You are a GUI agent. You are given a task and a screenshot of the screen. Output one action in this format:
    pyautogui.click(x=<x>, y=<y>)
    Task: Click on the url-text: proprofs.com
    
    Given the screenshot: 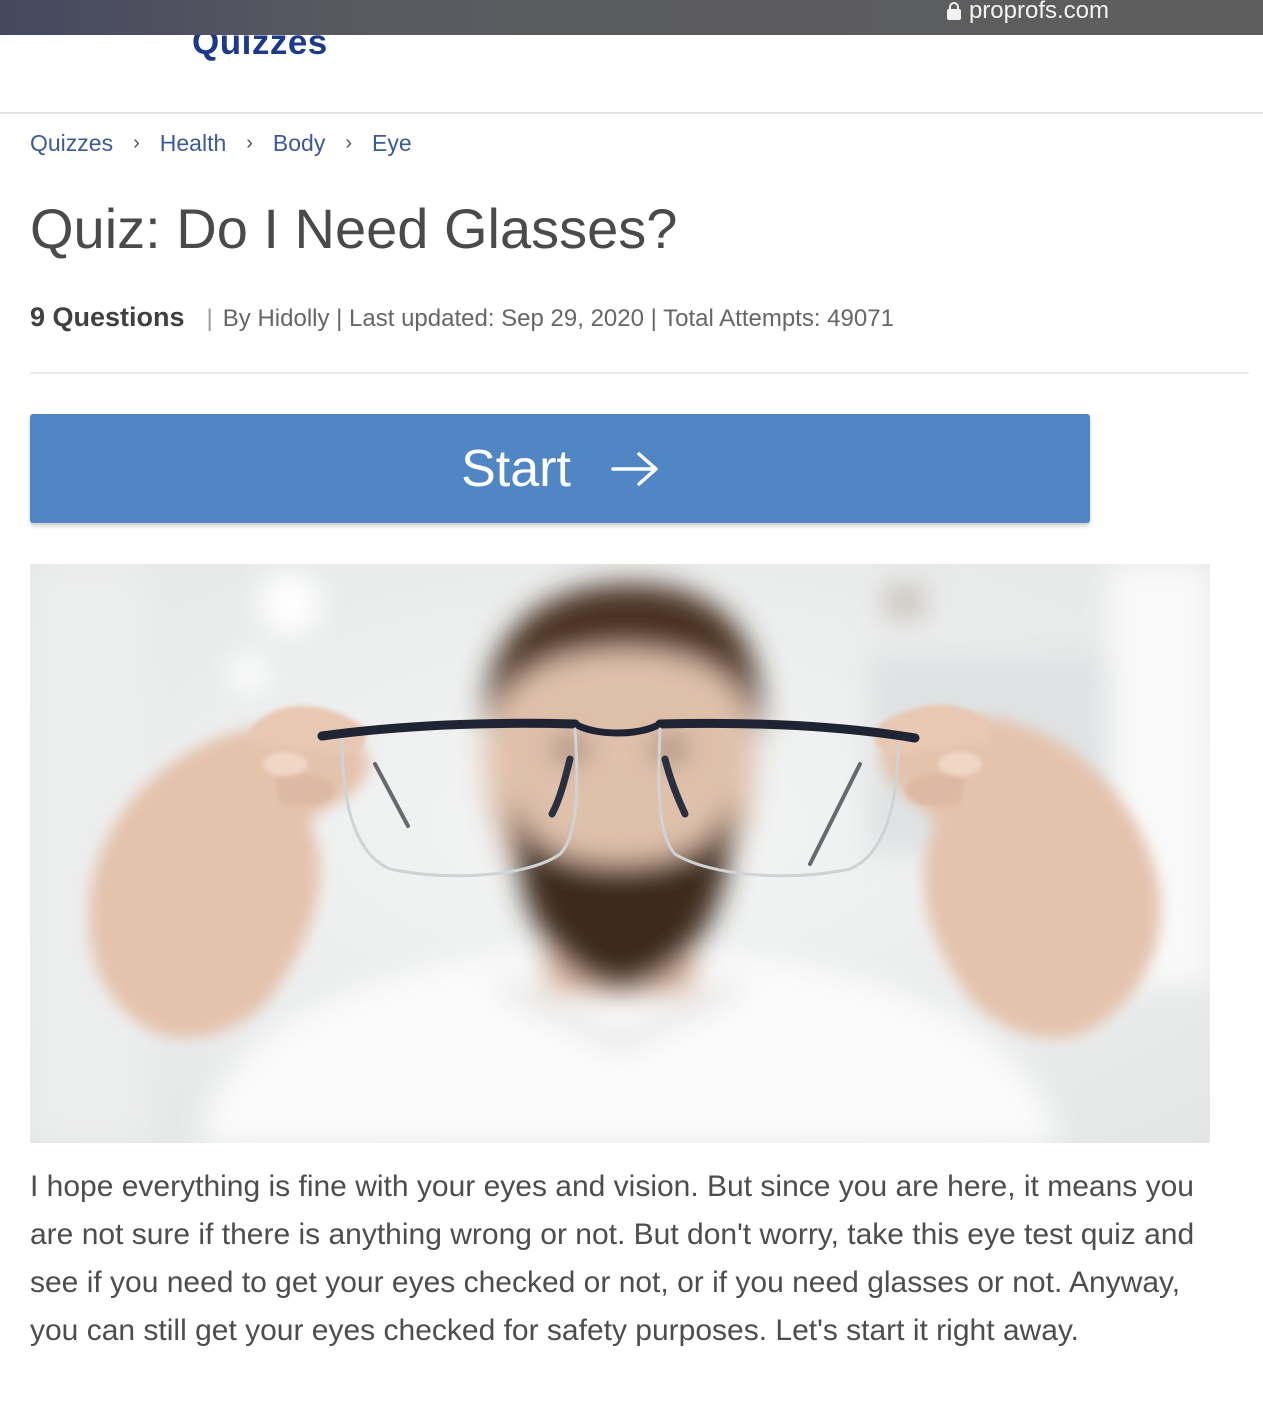 What is the action you would take?
    pyautogui.click(x=1038, y=12)
    